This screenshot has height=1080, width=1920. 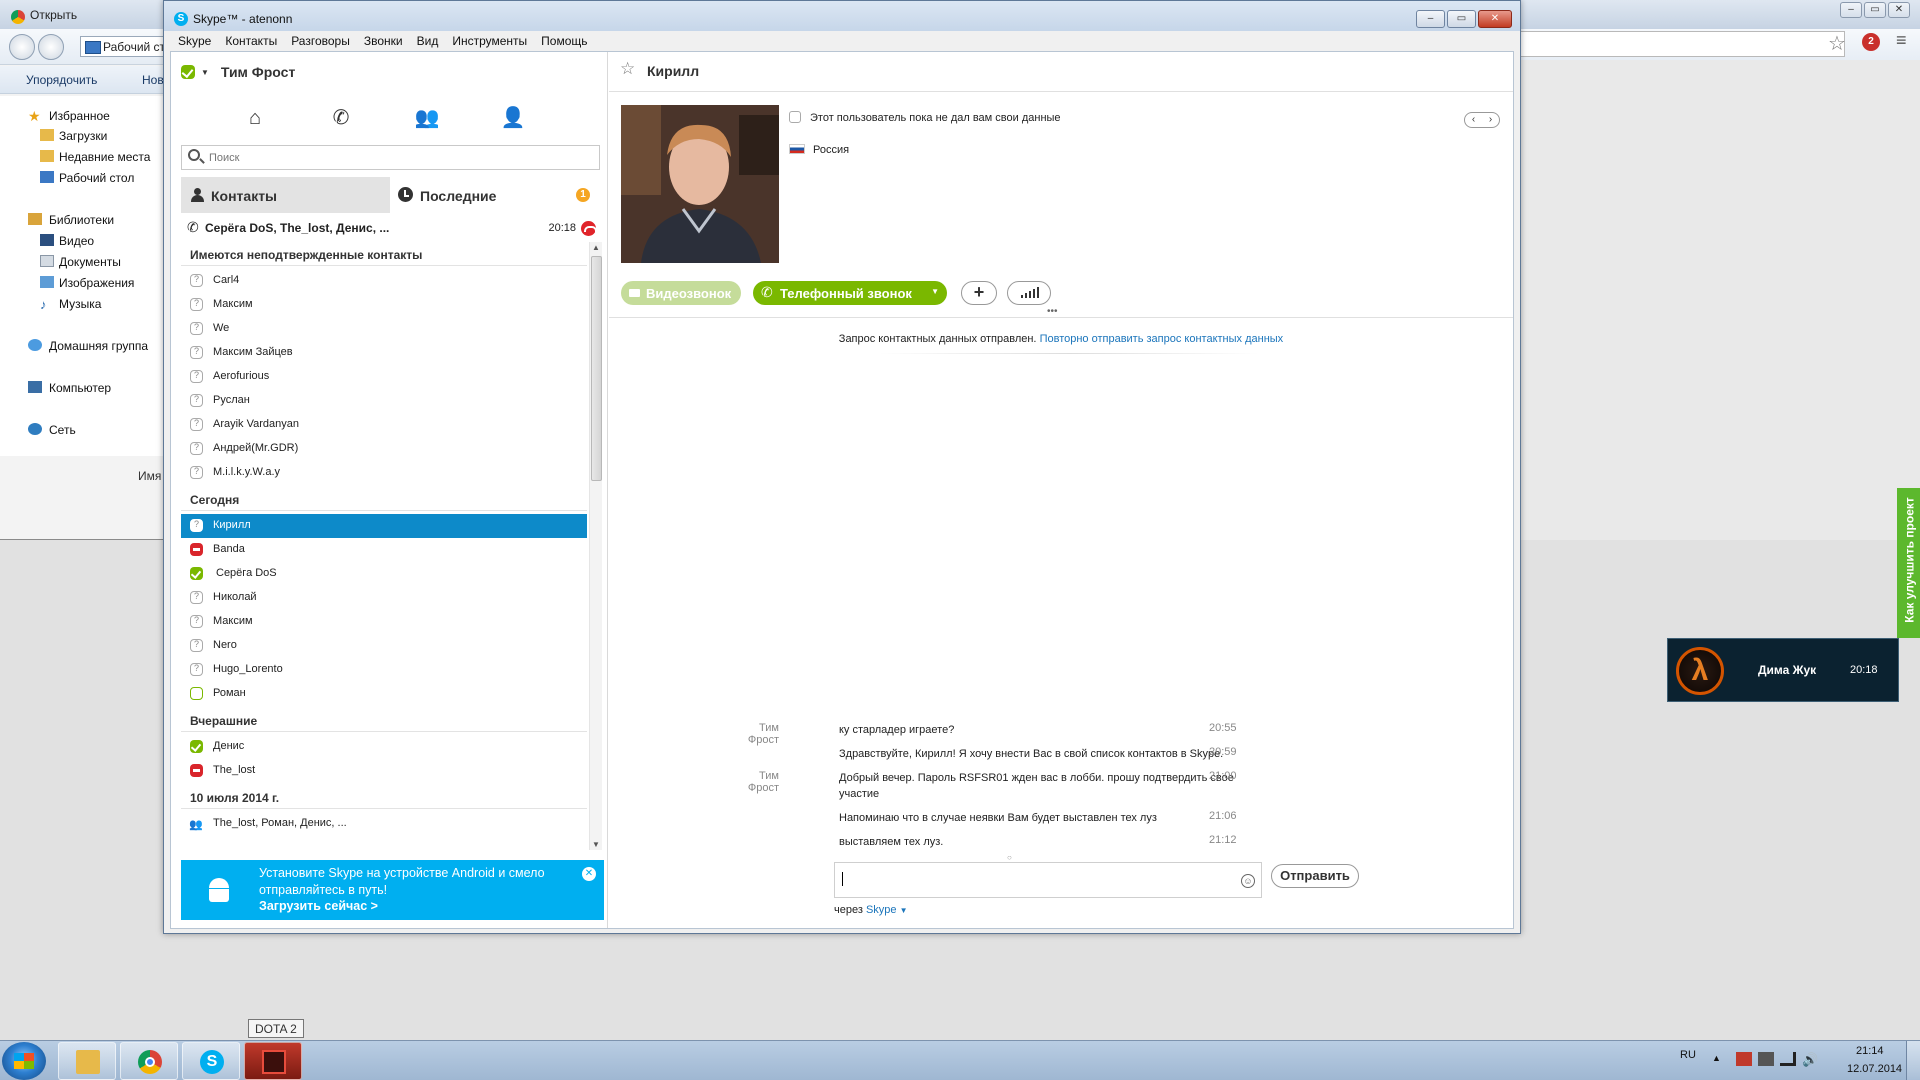 I want to click on list-item: We, so click(x=384, y=329).